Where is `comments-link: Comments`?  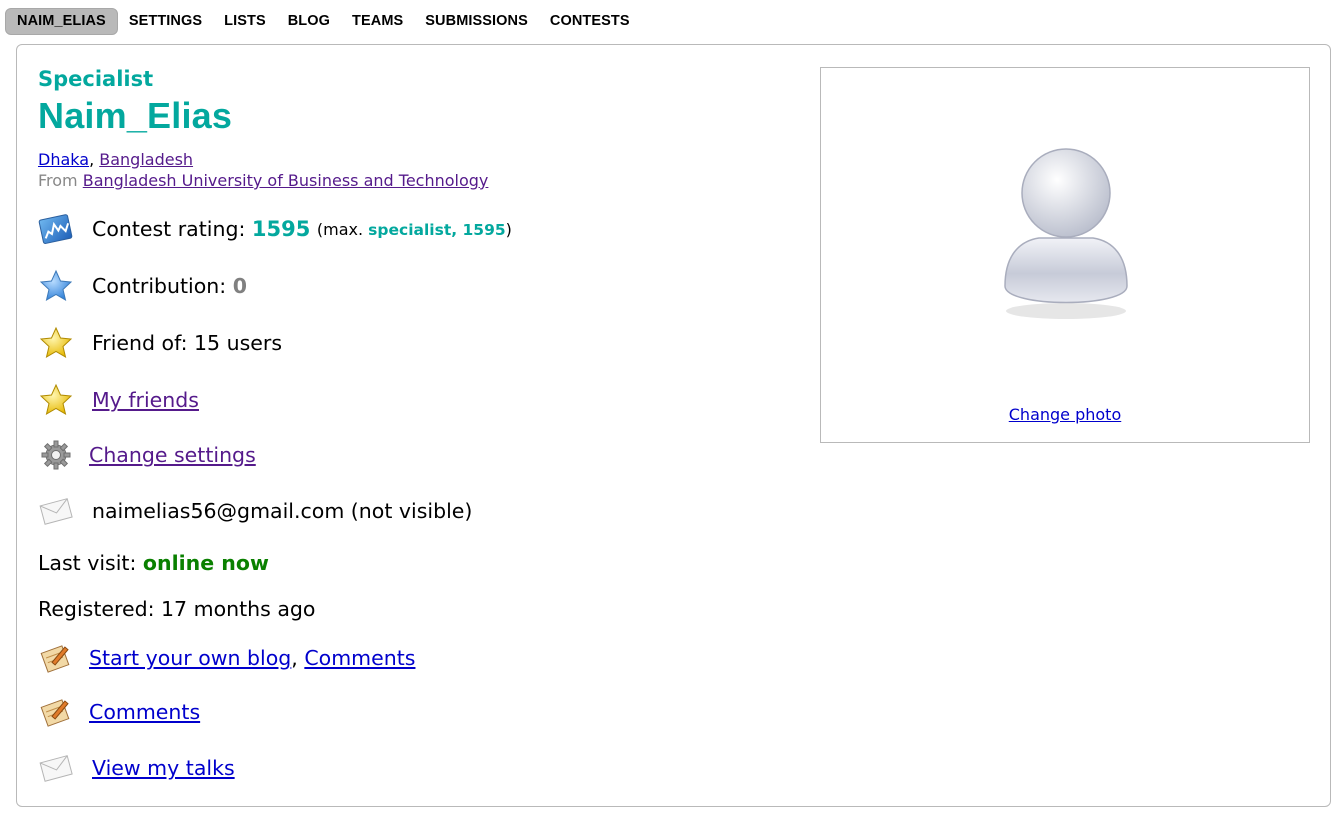
comments-link: Comments is located at coordinates (144, 712).